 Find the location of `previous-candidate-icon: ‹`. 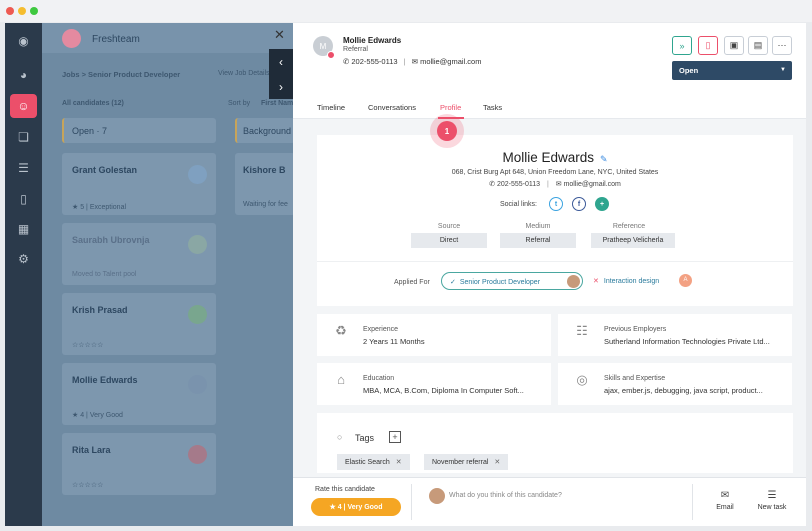

previous-candidate-icon: ‹ is located at coordinates (281, 61).